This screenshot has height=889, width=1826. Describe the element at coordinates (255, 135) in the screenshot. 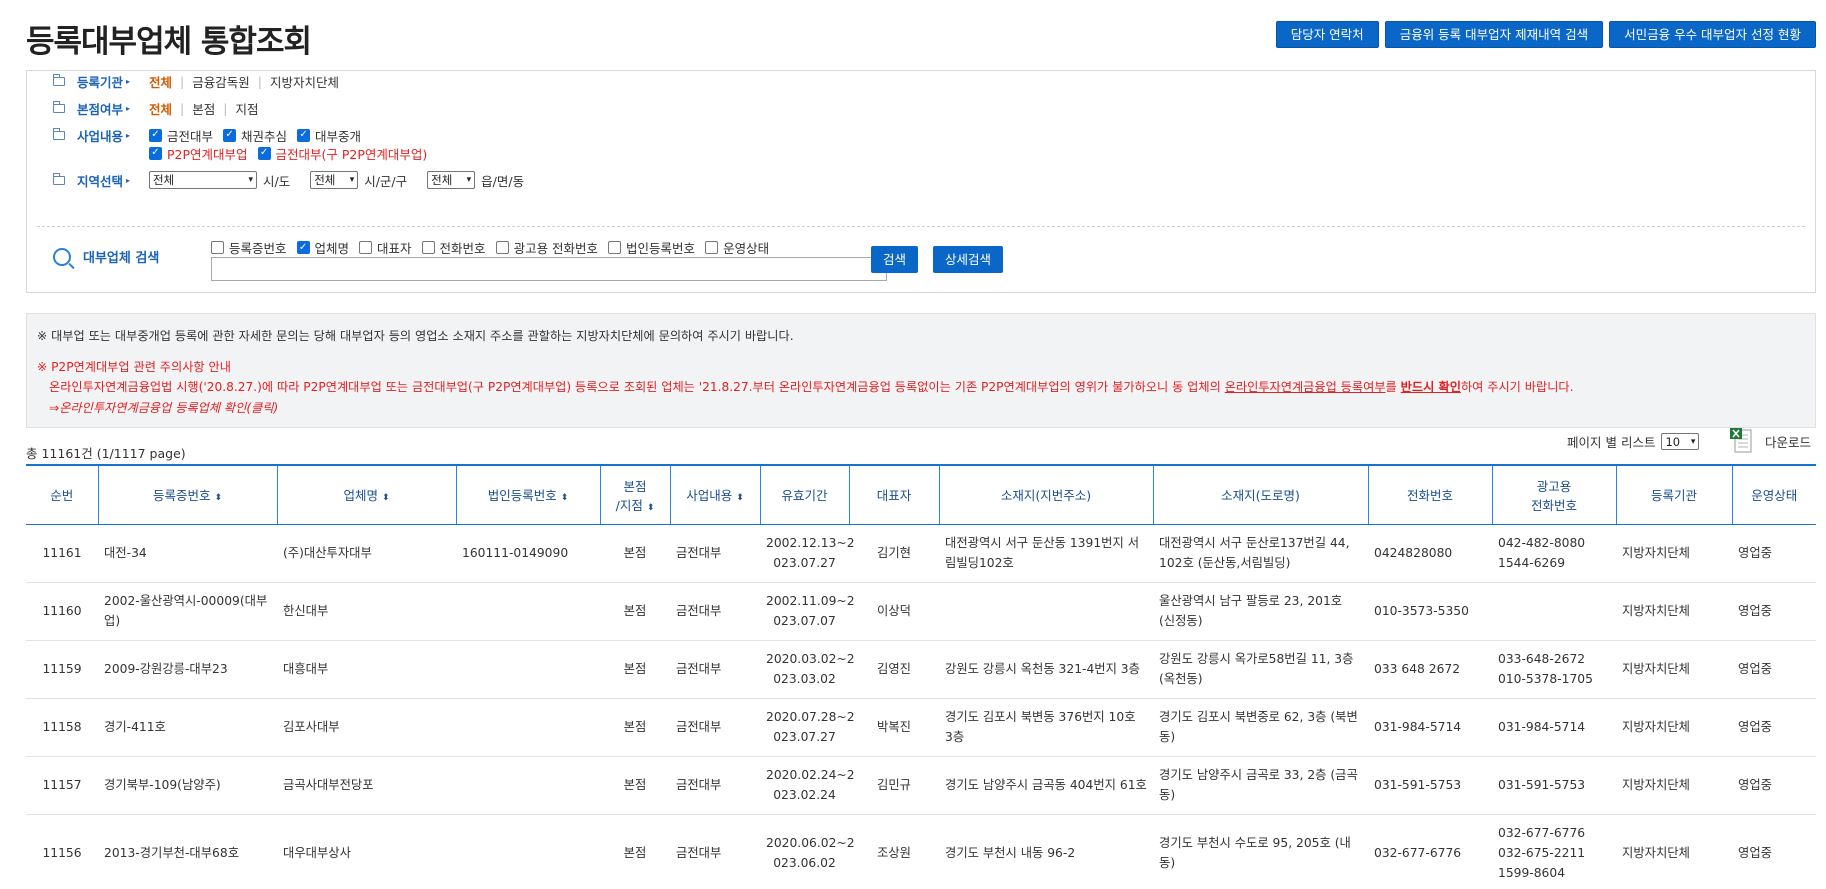

I see `business-check-collection: ✓ 채권추심` at that location.